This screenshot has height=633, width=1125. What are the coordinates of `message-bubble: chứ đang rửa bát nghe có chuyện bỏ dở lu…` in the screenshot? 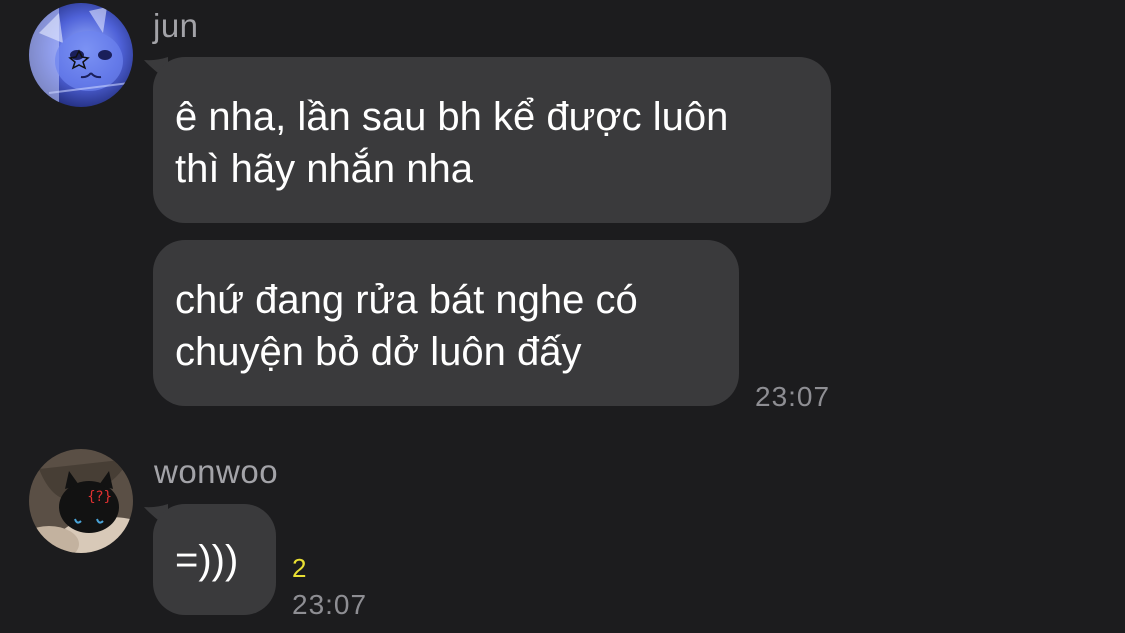 It's located at (446, 323).